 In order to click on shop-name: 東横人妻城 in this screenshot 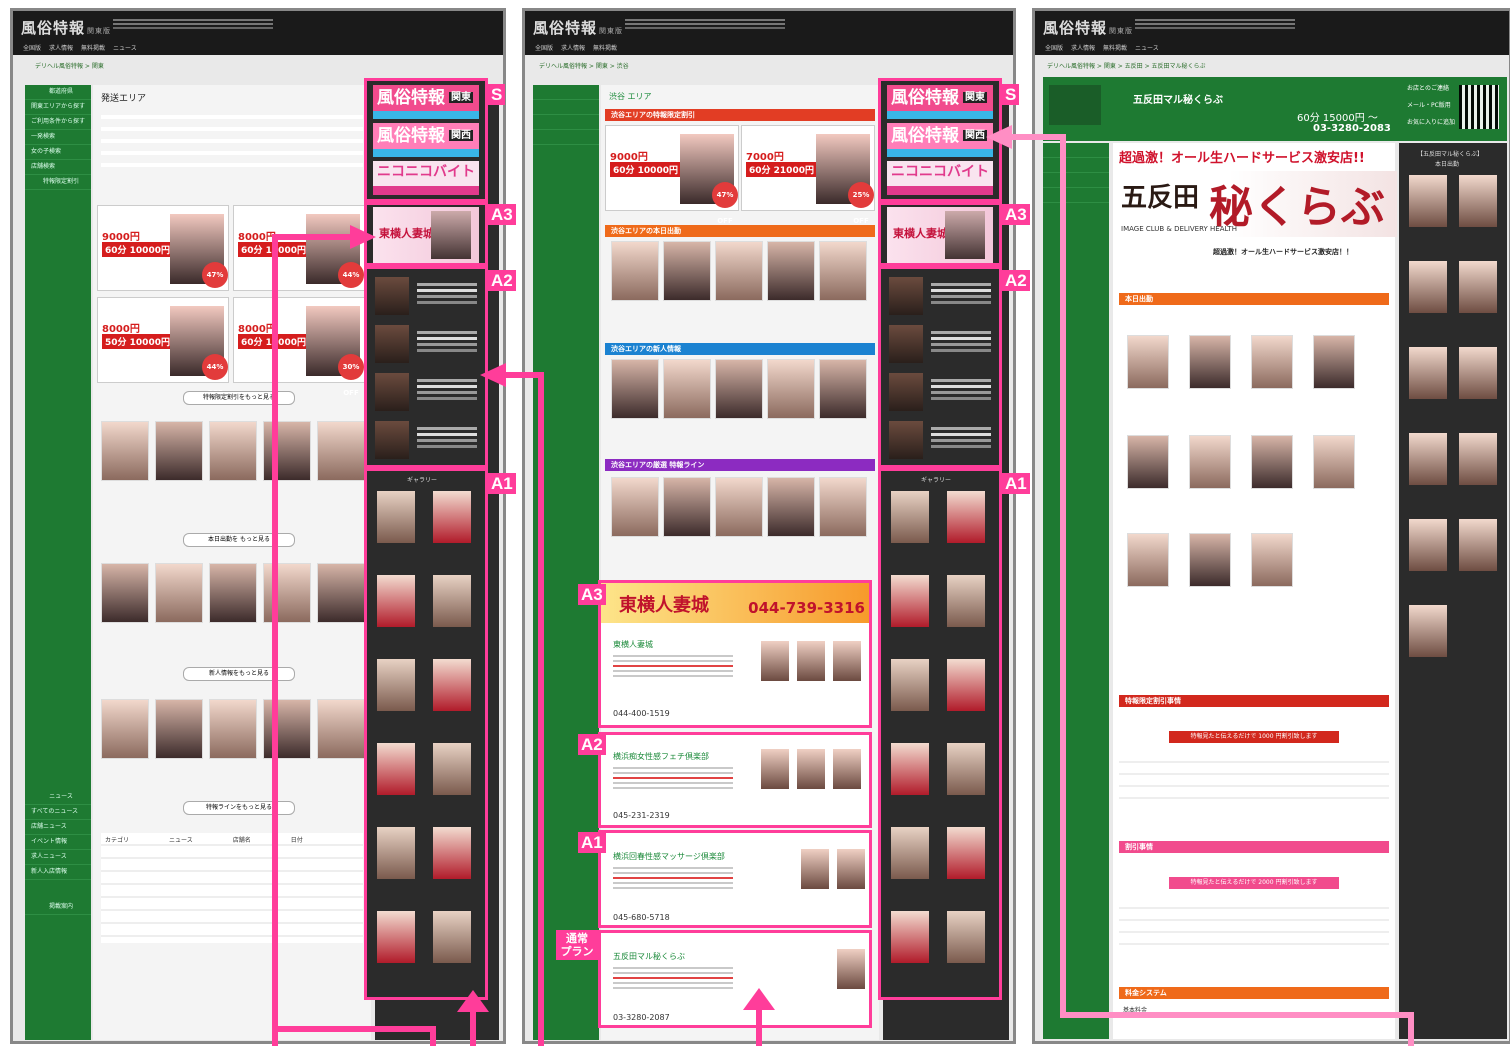, I will do `click(633, 644)`.